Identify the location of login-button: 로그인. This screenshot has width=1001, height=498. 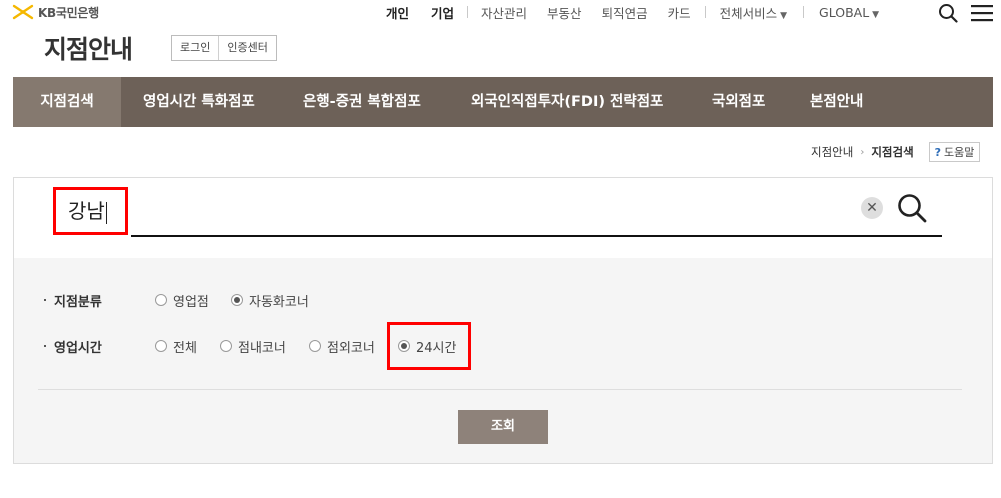
(195, 48).